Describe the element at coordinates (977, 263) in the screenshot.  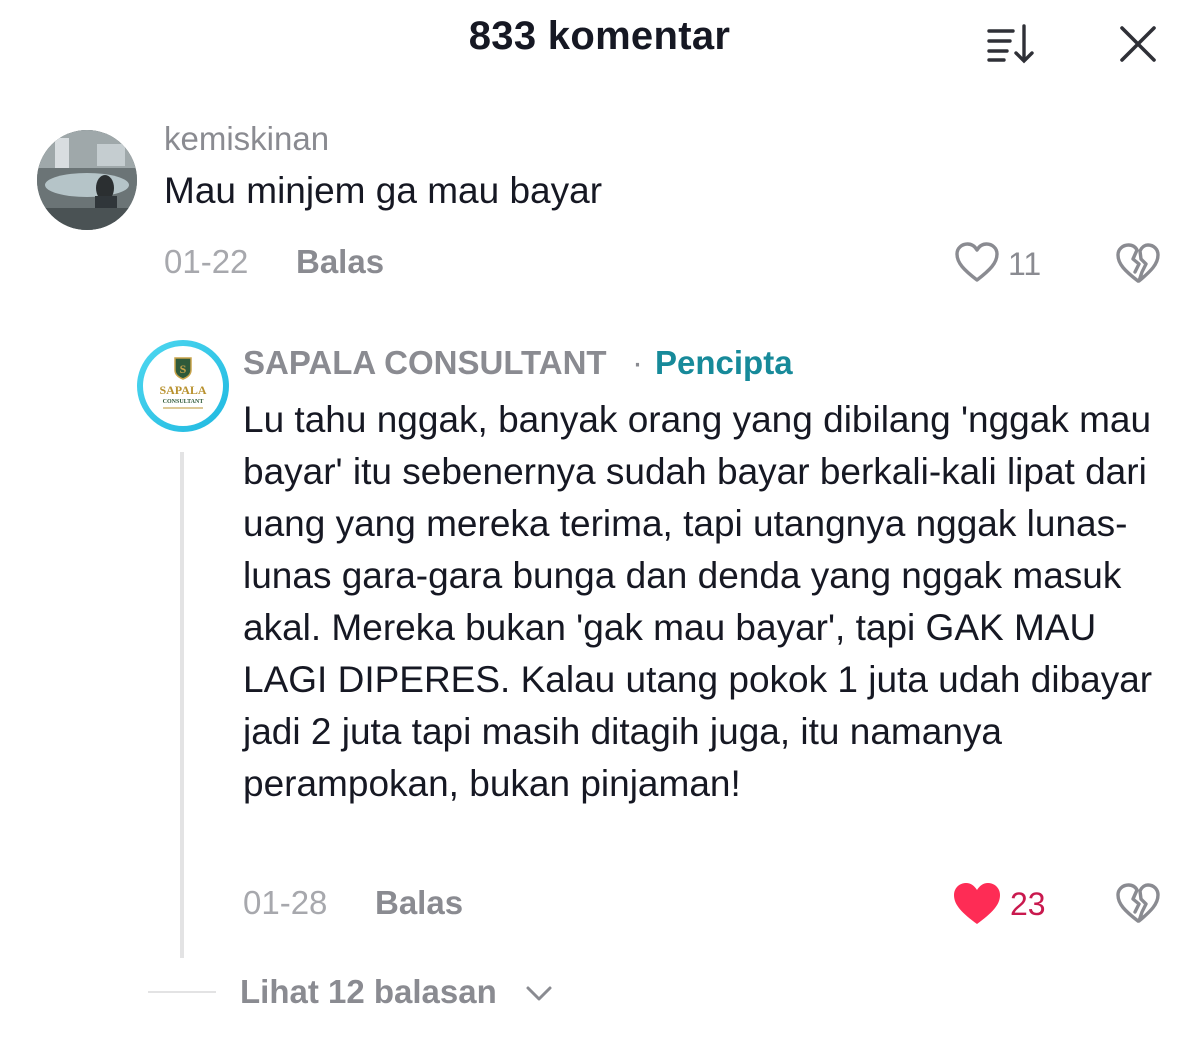
I see `heart-outline-icon` at that location.